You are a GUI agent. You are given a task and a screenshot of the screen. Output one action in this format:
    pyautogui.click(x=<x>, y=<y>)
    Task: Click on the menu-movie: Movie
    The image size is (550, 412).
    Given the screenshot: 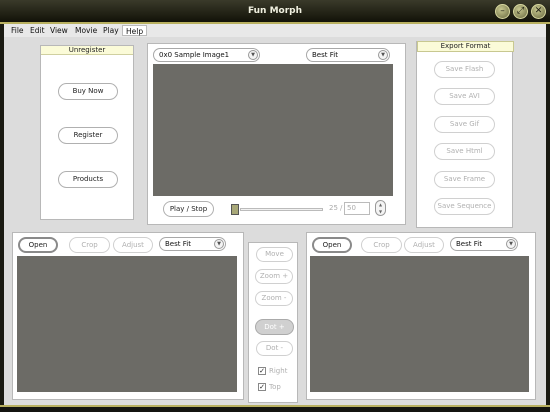 What is the action you would take?
    pyautogui.click(x=86, y=30)
    